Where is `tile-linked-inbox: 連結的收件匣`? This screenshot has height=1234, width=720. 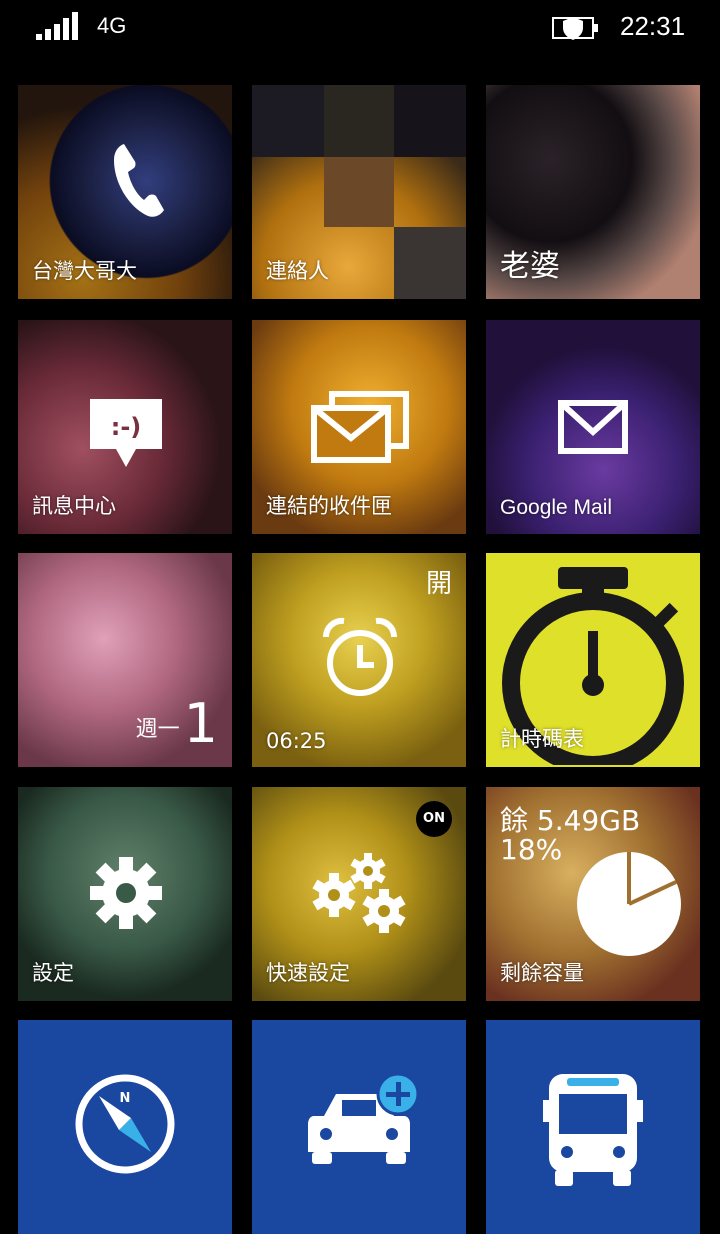
tile-linked-inbox: 連結的收件匣 is located at coordinates (359, 427).